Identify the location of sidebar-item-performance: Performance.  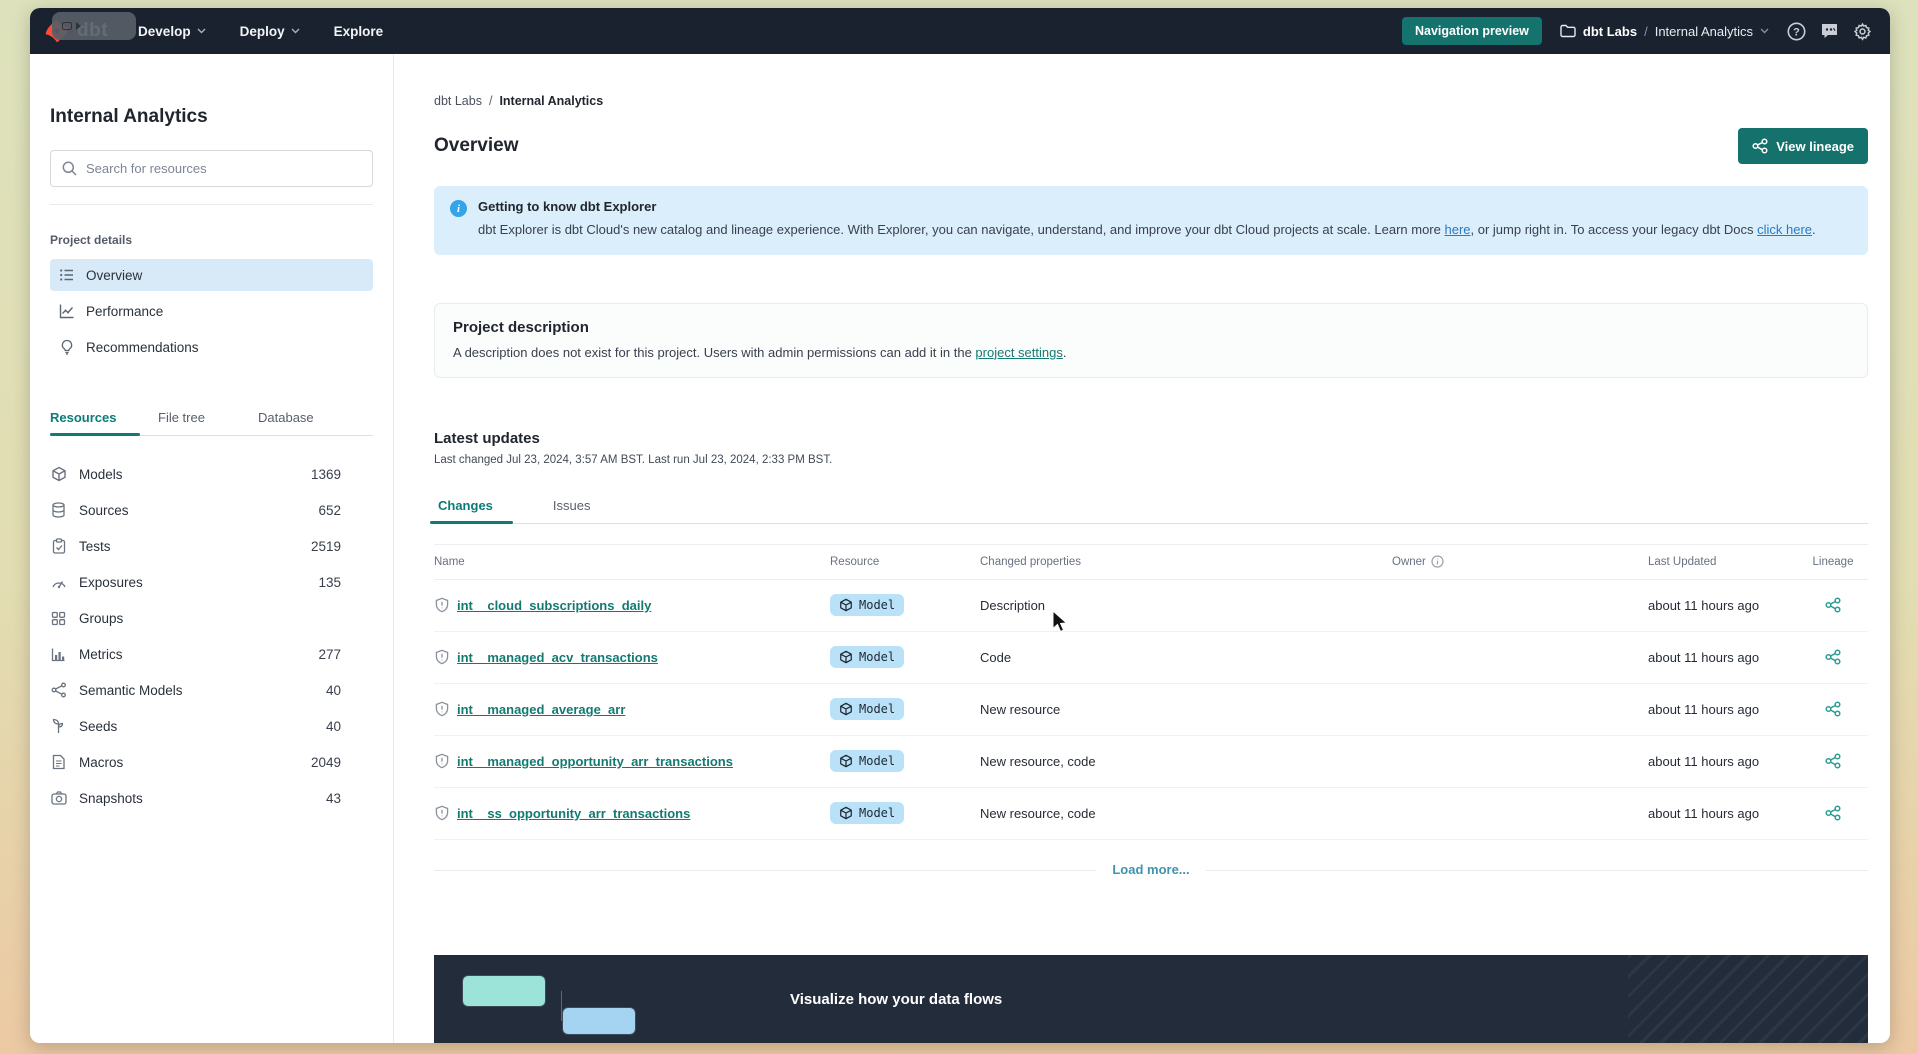
(211, 311).